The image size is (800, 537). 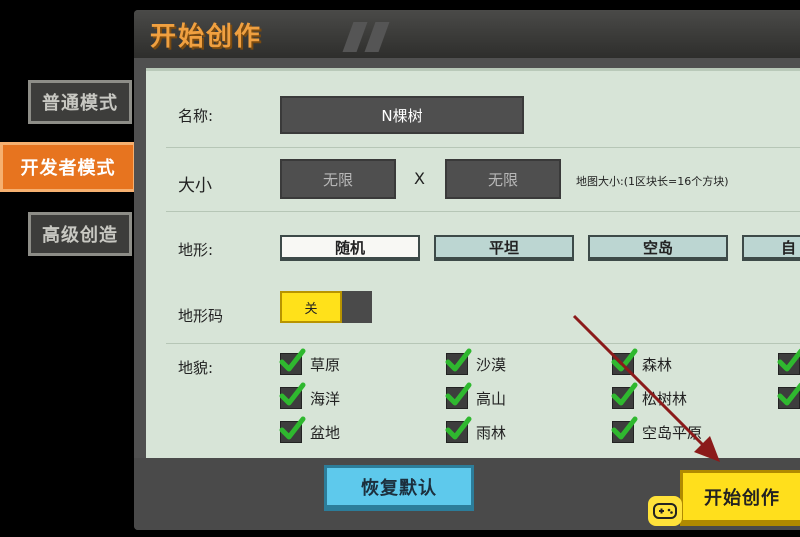 I want to click on toggle-label: 关, so click(x=311, y=309).